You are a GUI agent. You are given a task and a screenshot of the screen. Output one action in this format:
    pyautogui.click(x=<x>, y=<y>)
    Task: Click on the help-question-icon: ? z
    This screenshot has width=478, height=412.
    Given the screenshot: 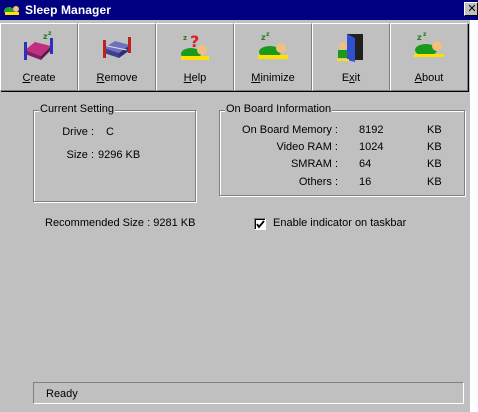 What is the action you would take?
    pyautogui.click(x=195, y=46)
    